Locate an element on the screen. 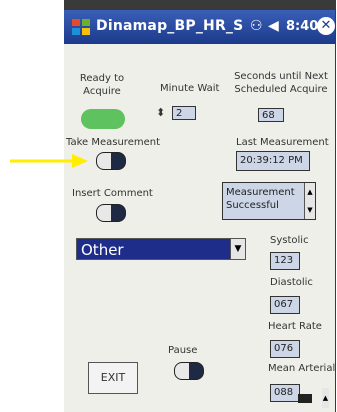  status-message: Measurement Successful is located at coordinates (260, 199).